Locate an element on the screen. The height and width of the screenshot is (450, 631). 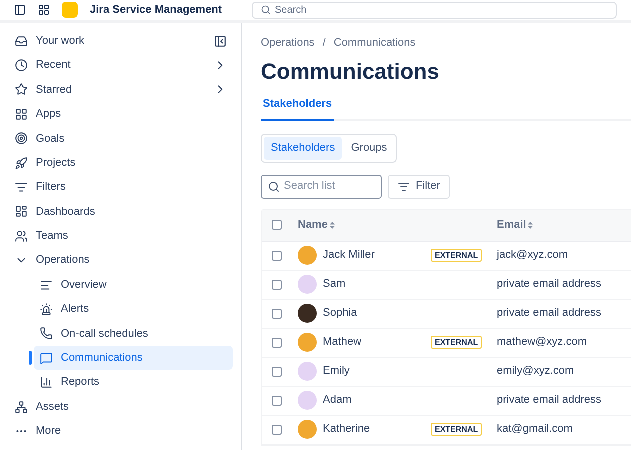
apps-icon is located at coordinates (44, 10).